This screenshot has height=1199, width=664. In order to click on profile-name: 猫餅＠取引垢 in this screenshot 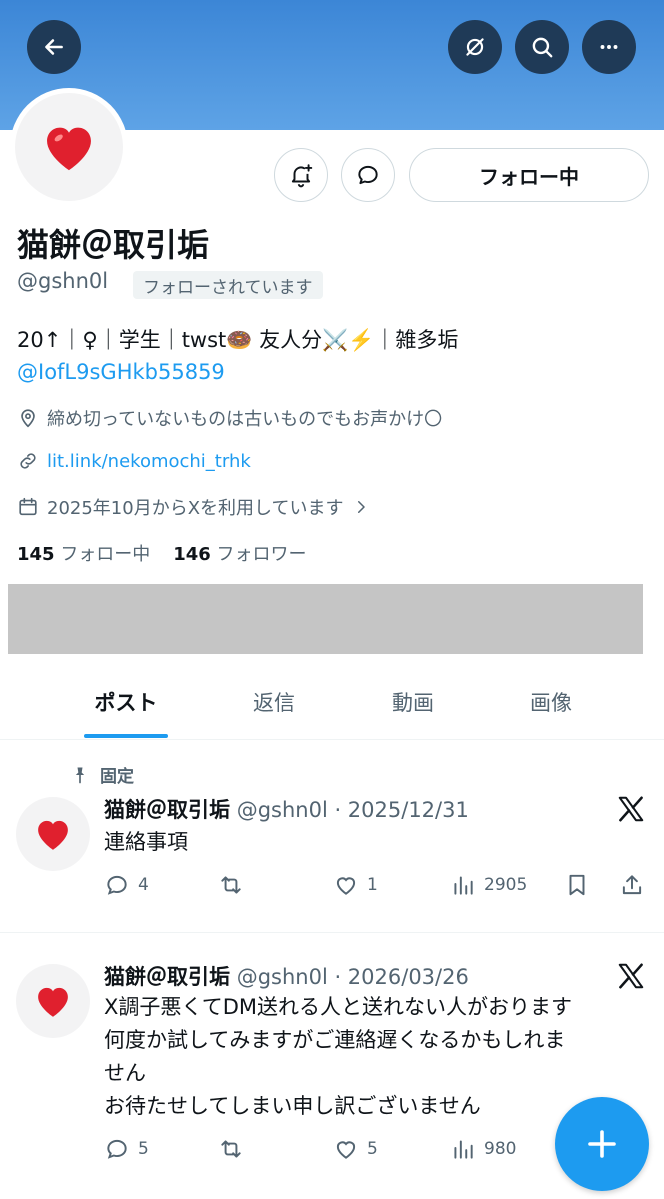, I will do `click(113, 245)`.